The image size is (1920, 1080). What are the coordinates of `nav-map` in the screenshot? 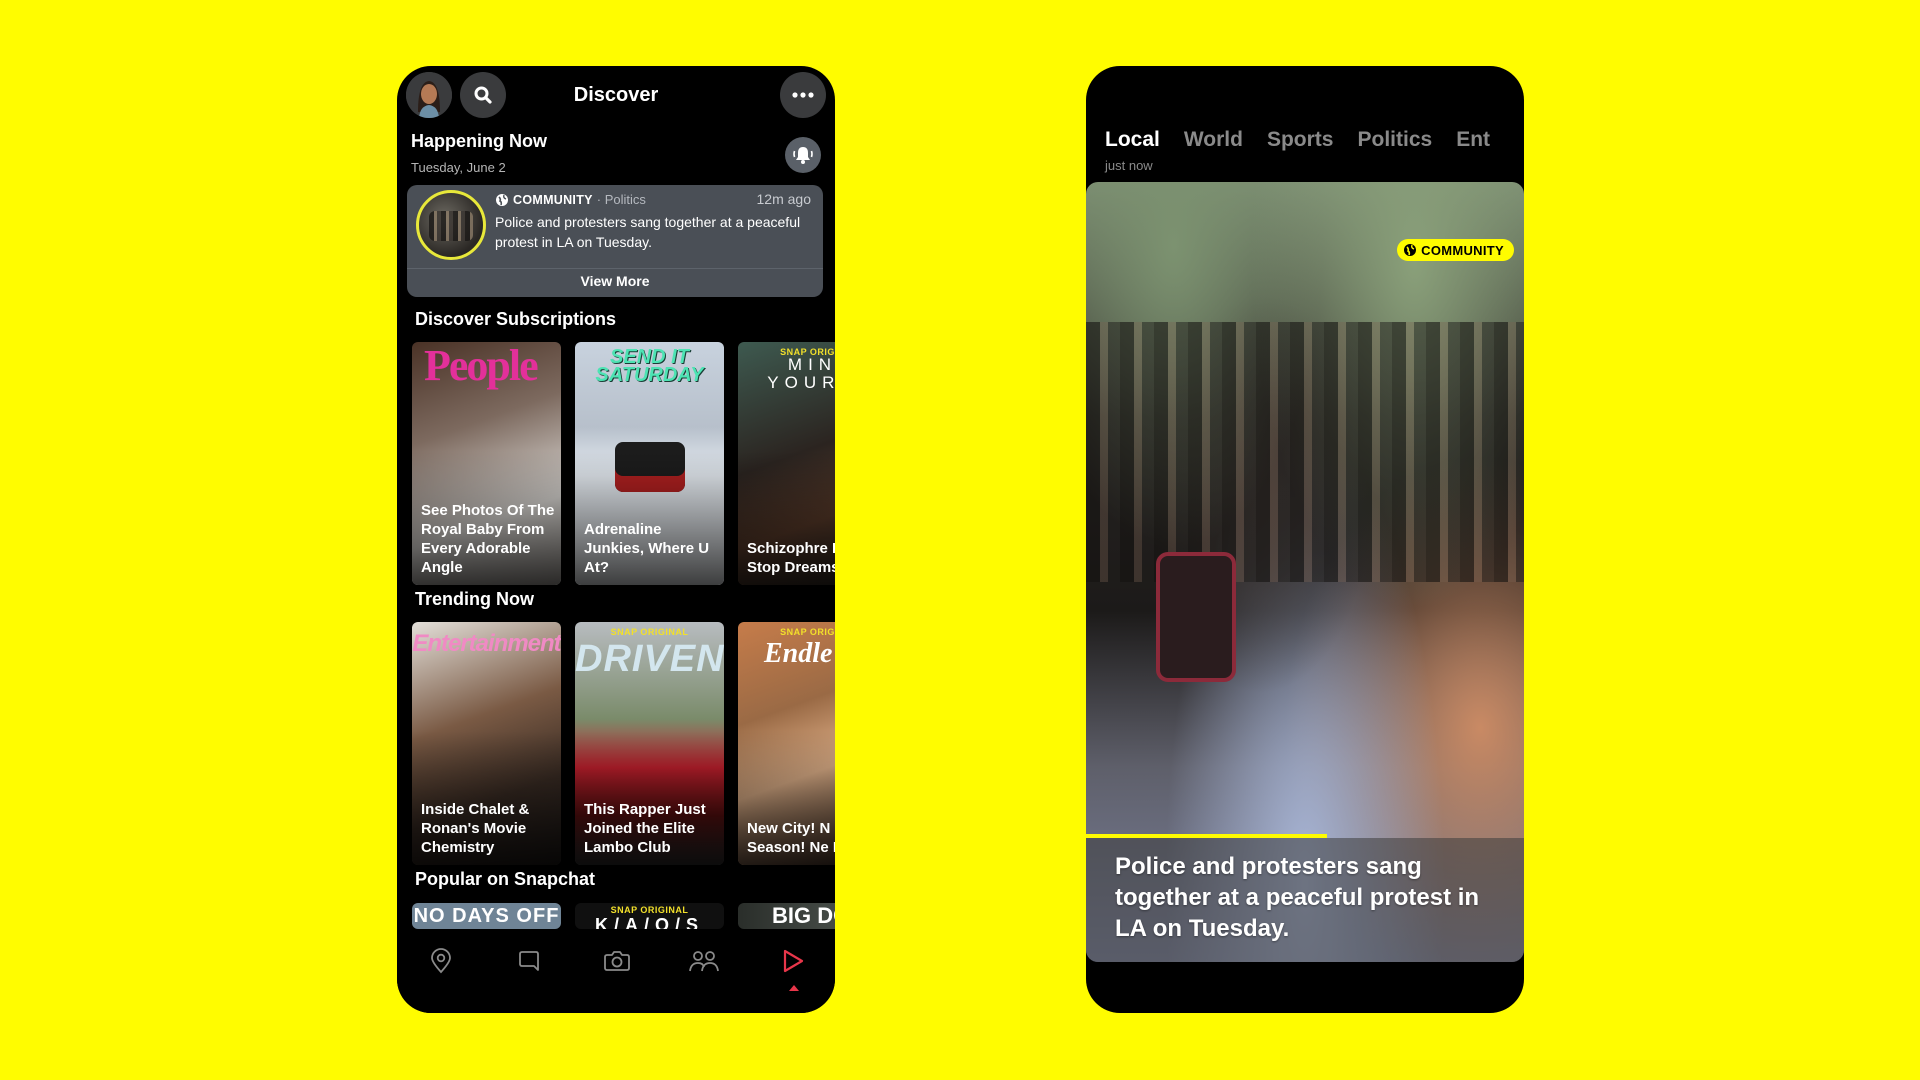 It's located at (441, 961).